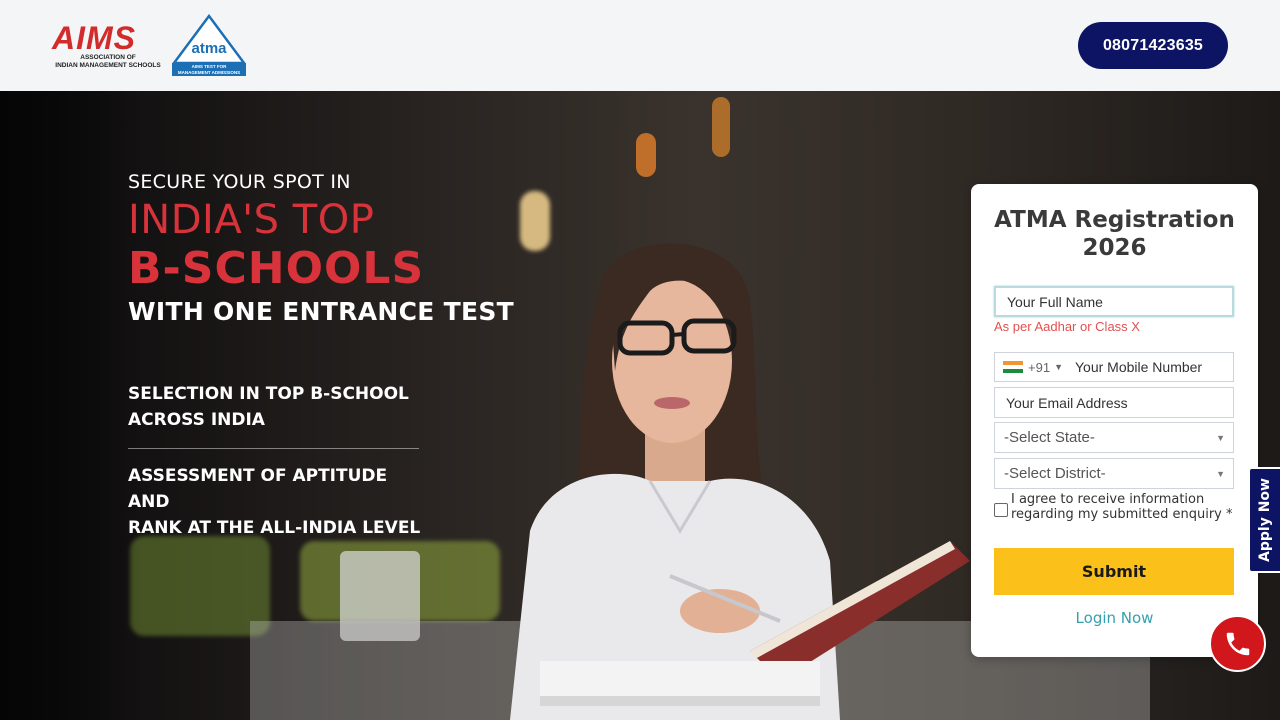 This screenshot has height=720, width=1280. Describe the element at coordinates (1013, 367) in the screenshot. I see `india-flag-icon` at that location.